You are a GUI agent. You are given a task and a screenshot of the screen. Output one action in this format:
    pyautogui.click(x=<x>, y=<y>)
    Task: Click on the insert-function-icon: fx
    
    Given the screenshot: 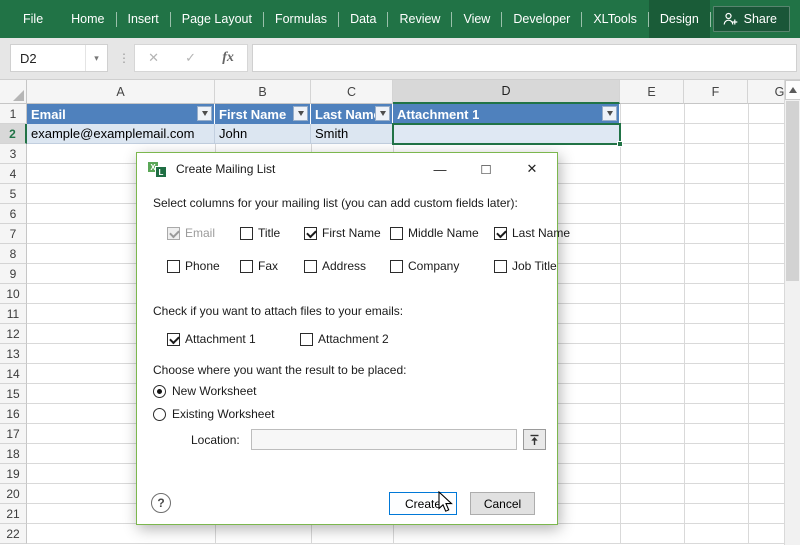 What is the action you would take?
    pyautogui.click(x=228, y=58)
    